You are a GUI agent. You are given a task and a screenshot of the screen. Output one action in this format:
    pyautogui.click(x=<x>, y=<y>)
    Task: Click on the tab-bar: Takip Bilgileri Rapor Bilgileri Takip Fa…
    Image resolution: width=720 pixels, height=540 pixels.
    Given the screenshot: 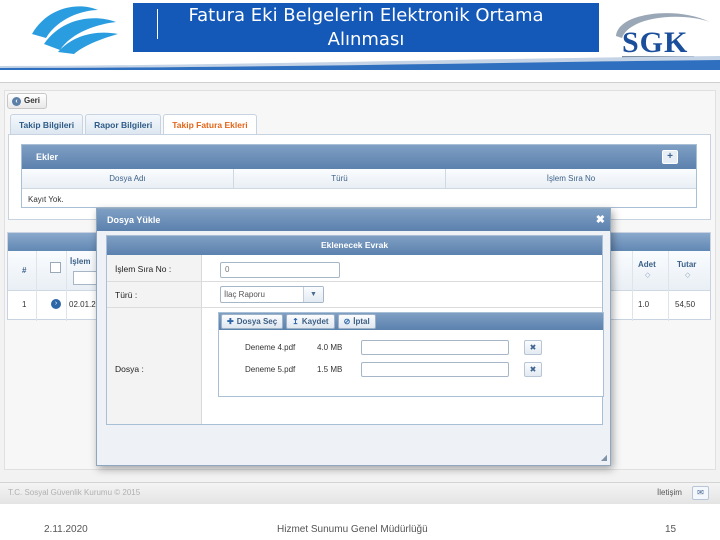 What is the action you would take?
    pyautogui.click(x=133, y=124)
    